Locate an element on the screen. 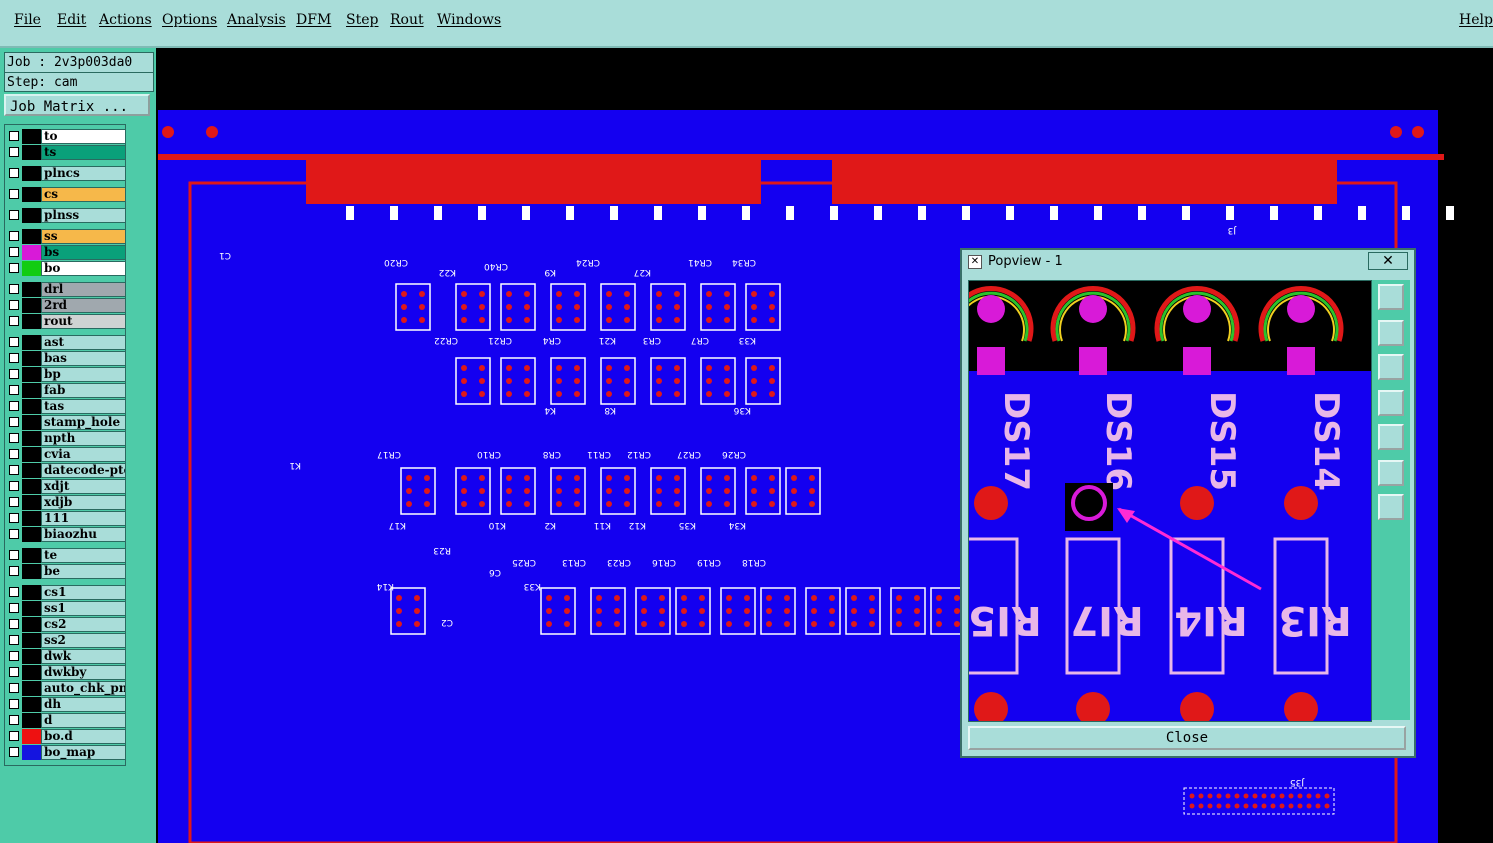 This screenshot has width=1493, height=843. layer-row-bo-map: bo_map is located at coordinates (66, 752).